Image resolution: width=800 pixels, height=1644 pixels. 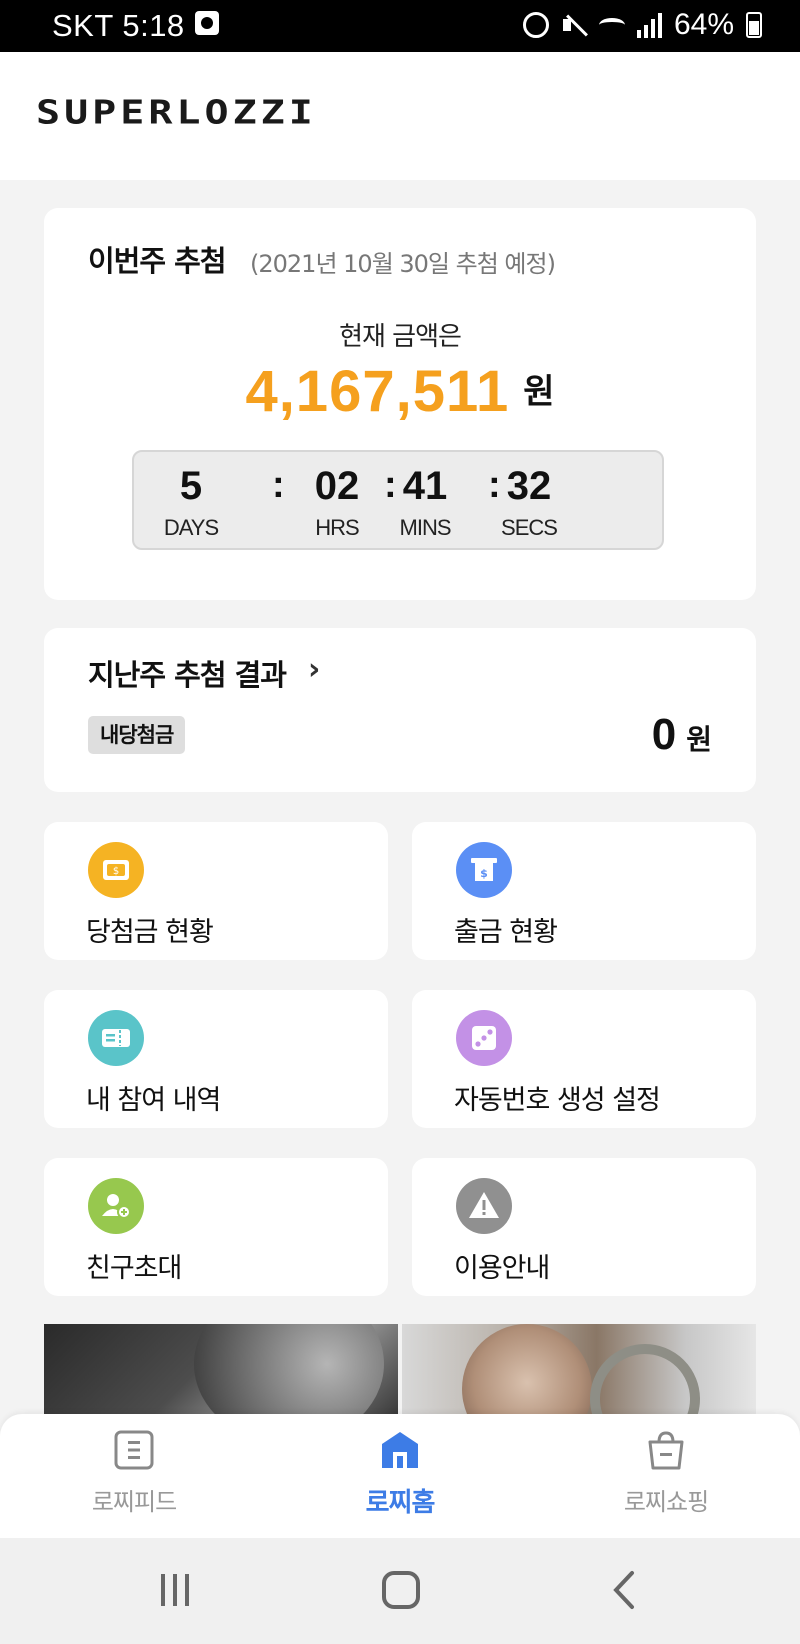 What do you see at coordinates (529, 486) in the screenshot?
I see `countdown-seconds-value: 32` at bounding box center [529, 486].